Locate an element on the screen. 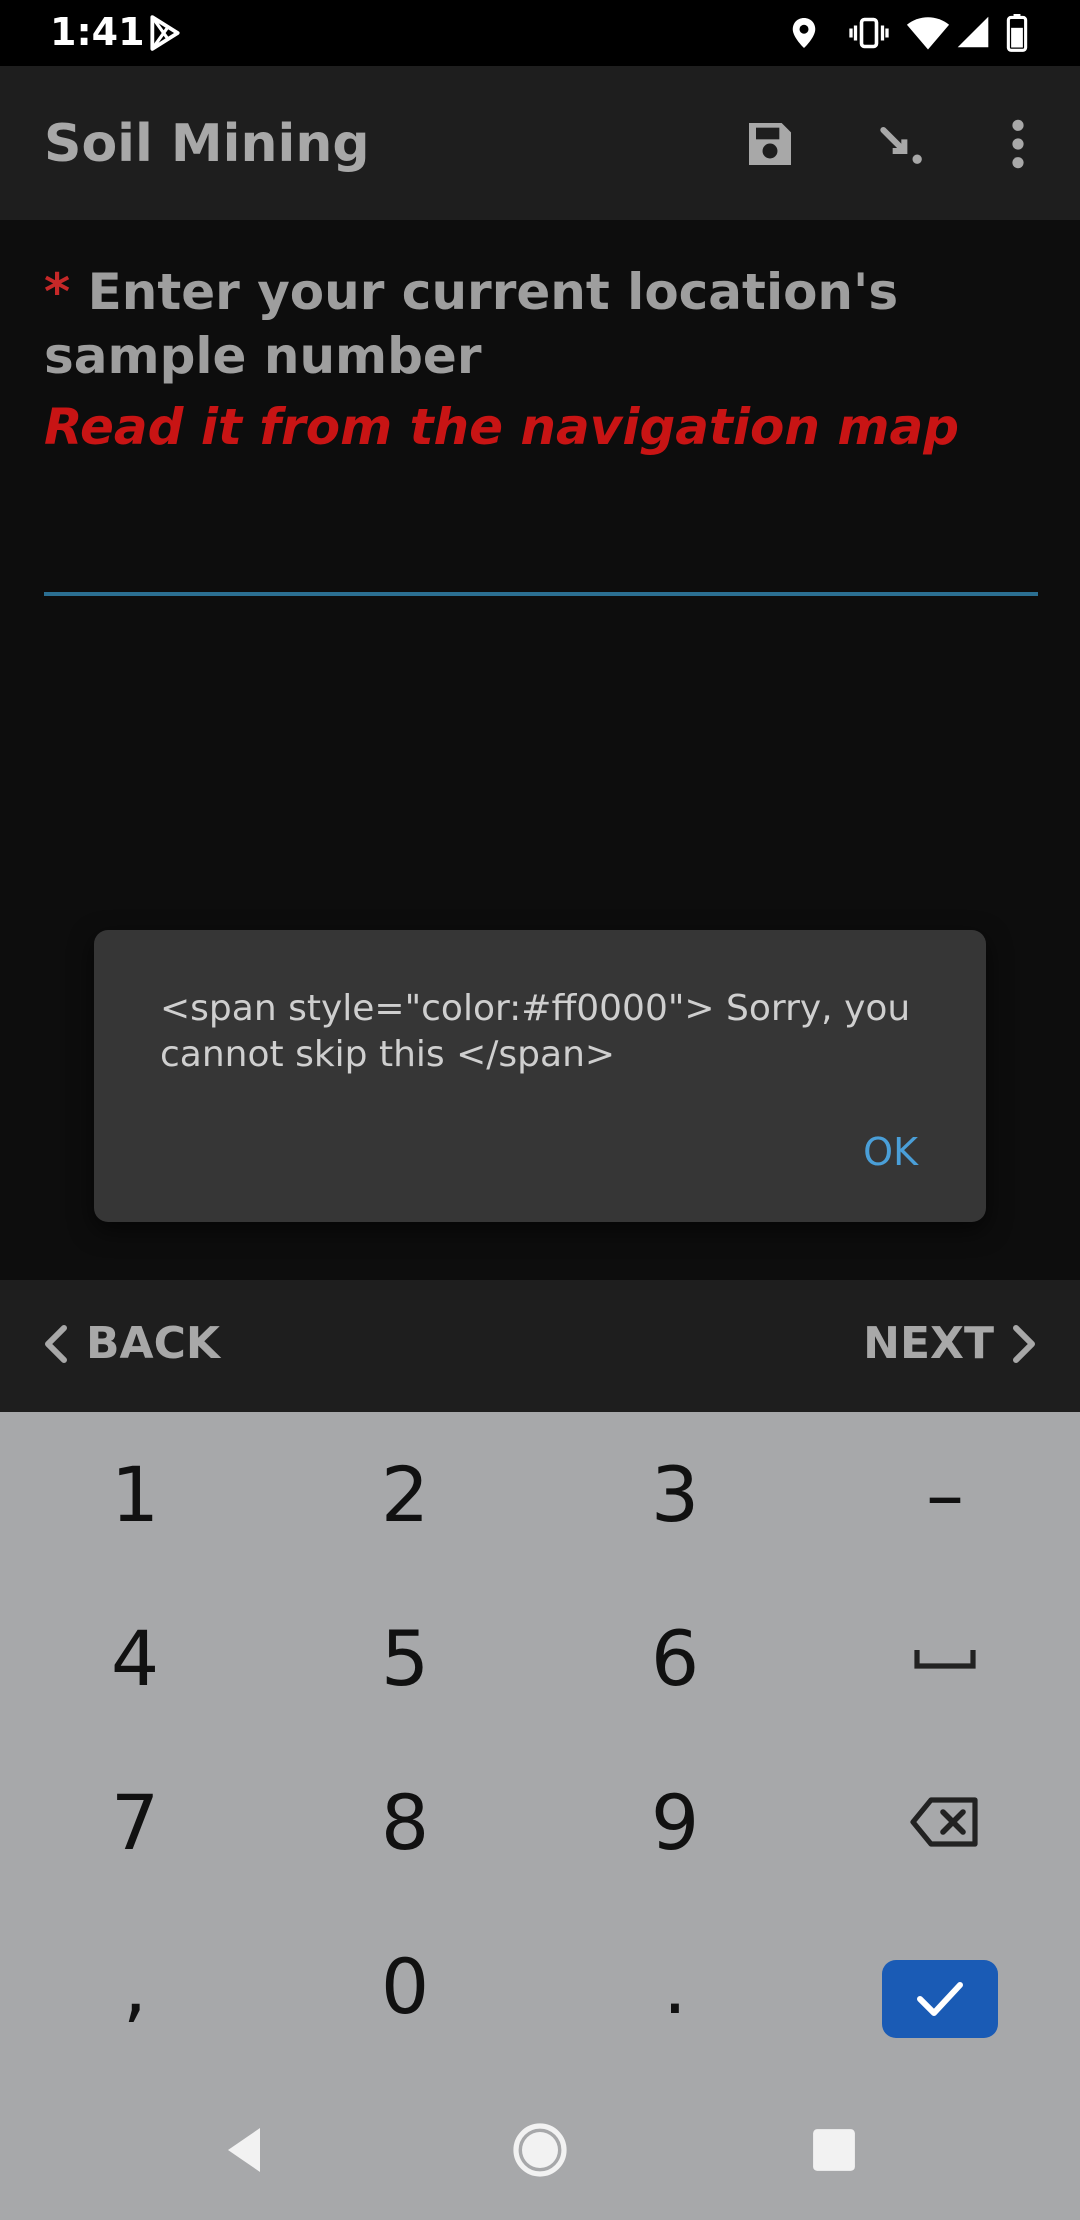 Image resolution: width=1080 pixels, height=2220 pixels. system-back-button is located at coordinates (244, 2150).